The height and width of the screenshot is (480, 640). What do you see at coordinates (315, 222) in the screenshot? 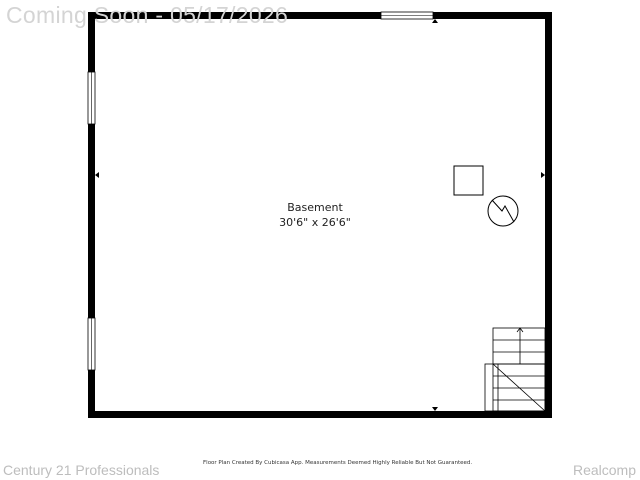
I see `room-dimensions: 30'6" x 26'6"` at bounding box center [315, 222].